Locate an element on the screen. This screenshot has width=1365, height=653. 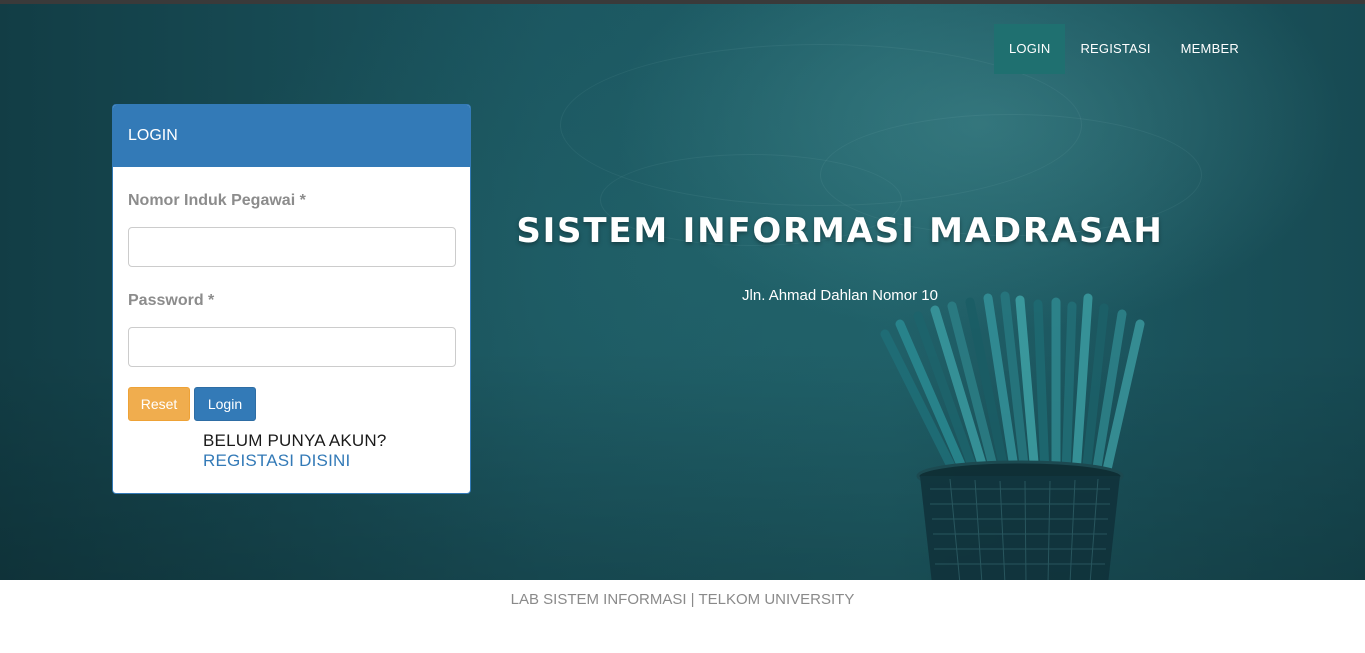
hero-title: SISTEM INFORMASI MADRASAH is located at coordinates (840, 231).